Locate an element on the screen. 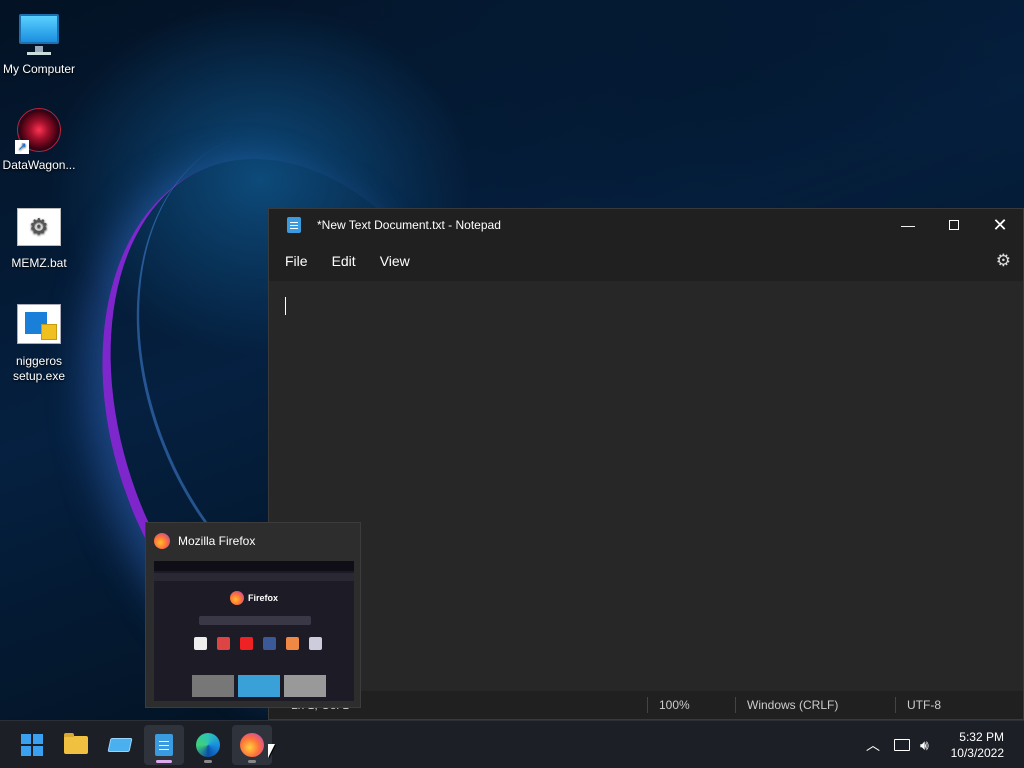 This screenshot has height=768, width=1024. taskbar: ︿ 🔊︎ 5:32 PM 10/3/2022 is located at coordinates (512, 744).